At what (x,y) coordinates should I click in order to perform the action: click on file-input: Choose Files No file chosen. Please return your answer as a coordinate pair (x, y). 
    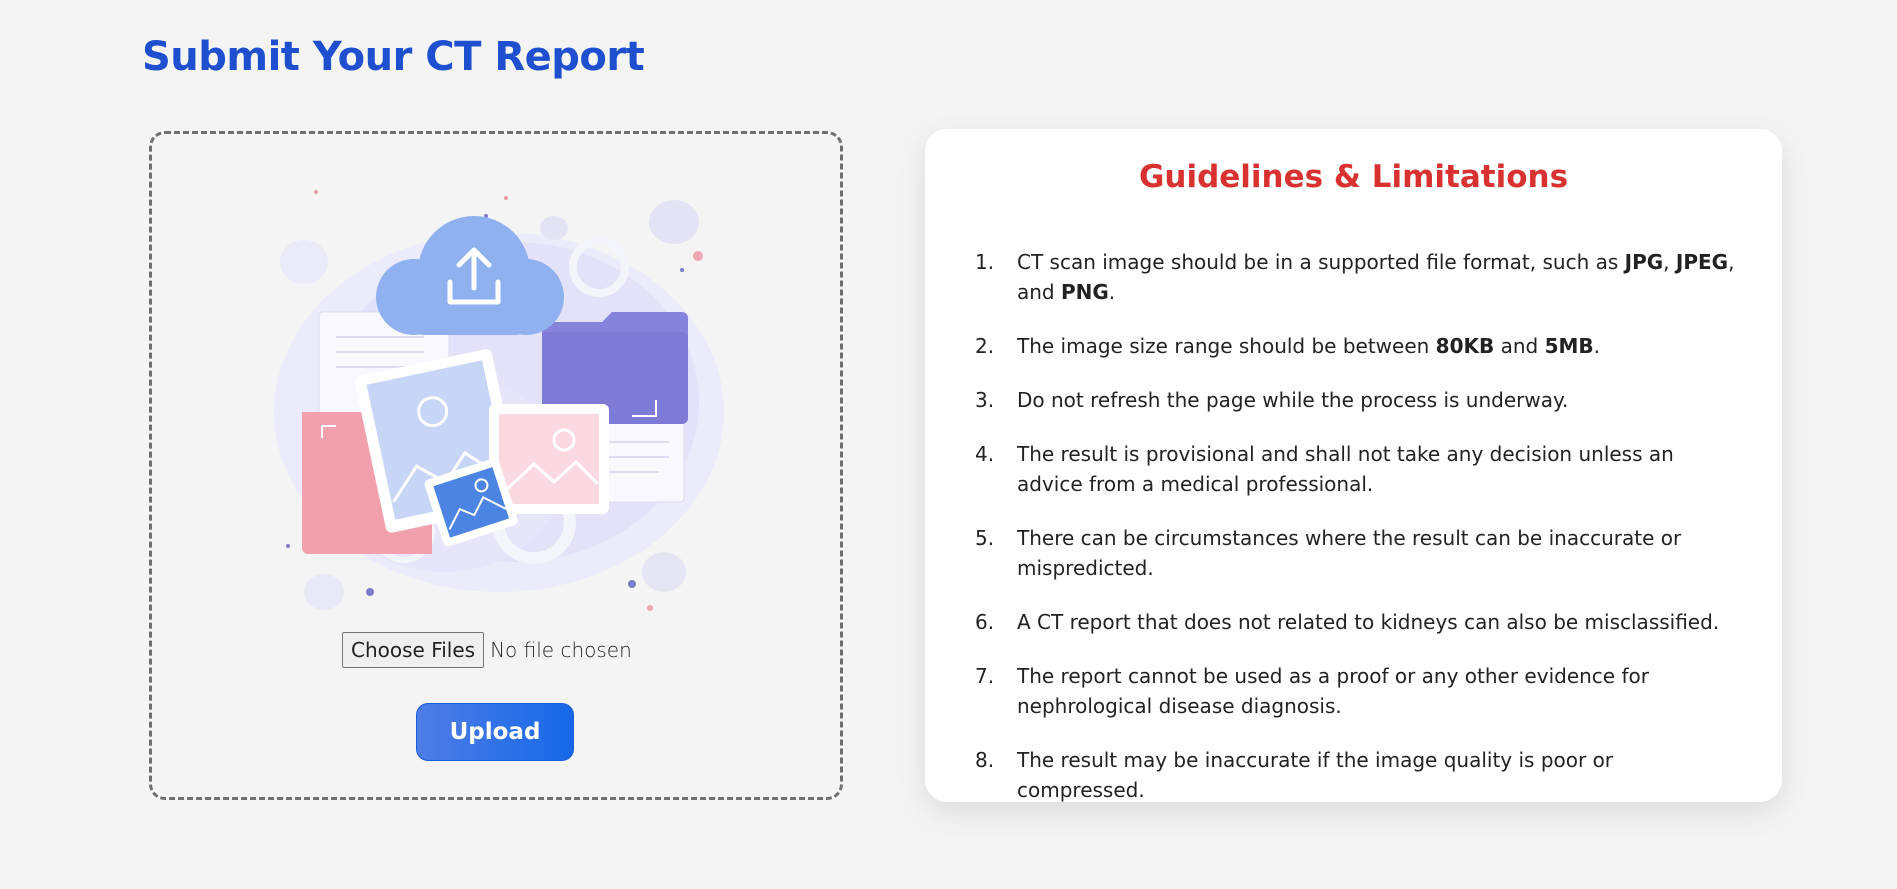
    Looking at the image, I should click on (487, 650).